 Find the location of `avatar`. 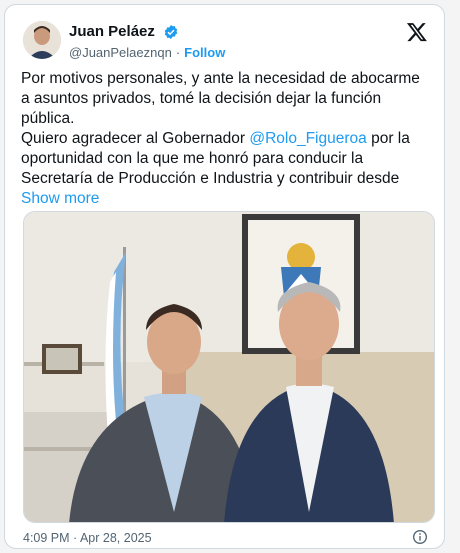

avatar is located at coordinates (42, 40).